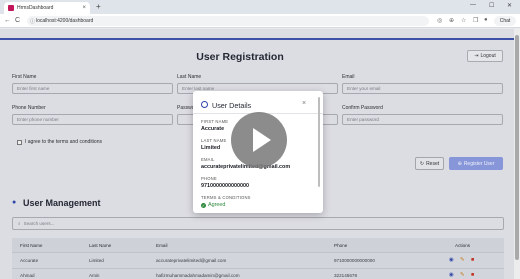 The image size is (520, 279). What do you see at coordinates (475, 20) in the screenshot?
I see `extensions-icon: ❐` at bounding box center [475, 20].